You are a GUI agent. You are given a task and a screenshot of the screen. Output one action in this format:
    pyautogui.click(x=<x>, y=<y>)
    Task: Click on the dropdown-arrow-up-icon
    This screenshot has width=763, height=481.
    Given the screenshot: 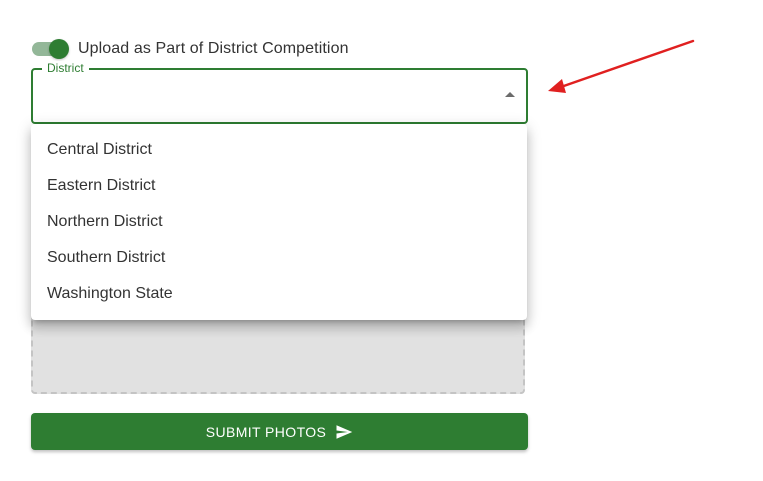 What is the action you would take?
    pyautogui.click(x=510, y=94)
    